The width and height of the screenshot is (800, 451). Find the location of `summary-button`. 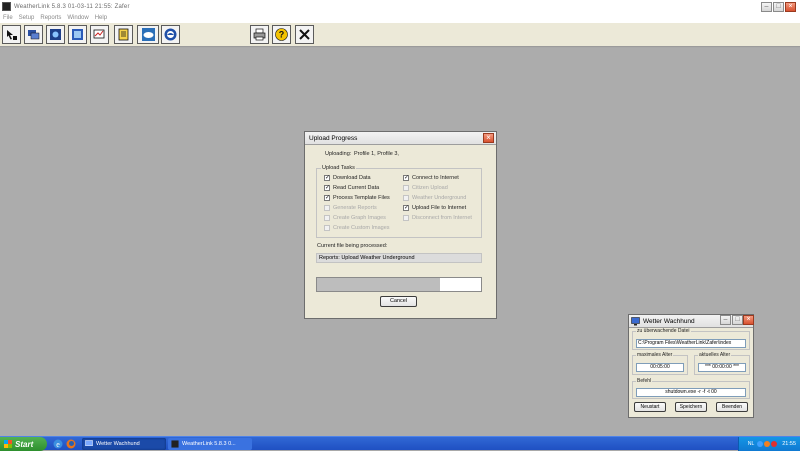

summary-button is located at coordinates (77, 34).